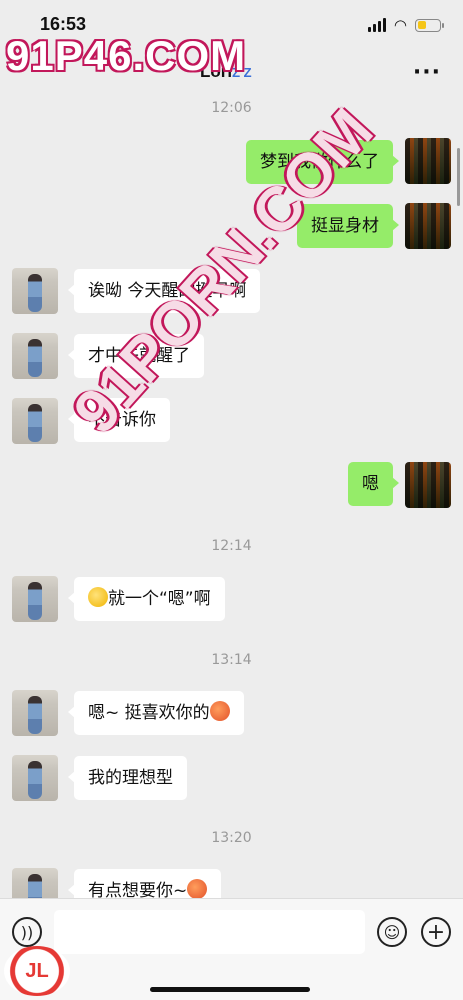 The width and height of the screenshot is (463, 1000). I want to click on timestamp: 13:20, so click(231, 838).